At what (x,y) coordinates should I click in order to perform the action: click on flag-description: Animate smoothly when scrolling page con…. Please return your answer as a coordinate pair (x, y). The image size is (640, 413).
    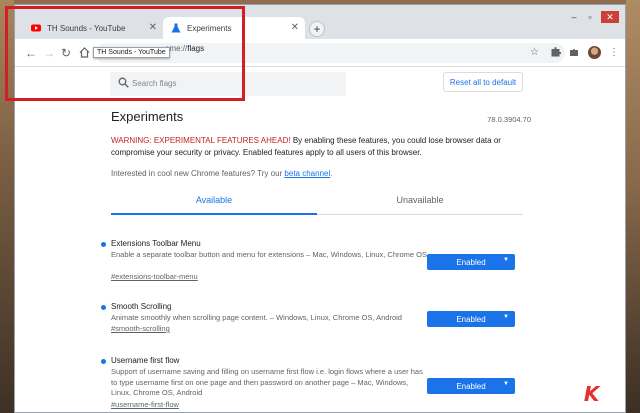
    Looking at the image, I should click on (256, 317).